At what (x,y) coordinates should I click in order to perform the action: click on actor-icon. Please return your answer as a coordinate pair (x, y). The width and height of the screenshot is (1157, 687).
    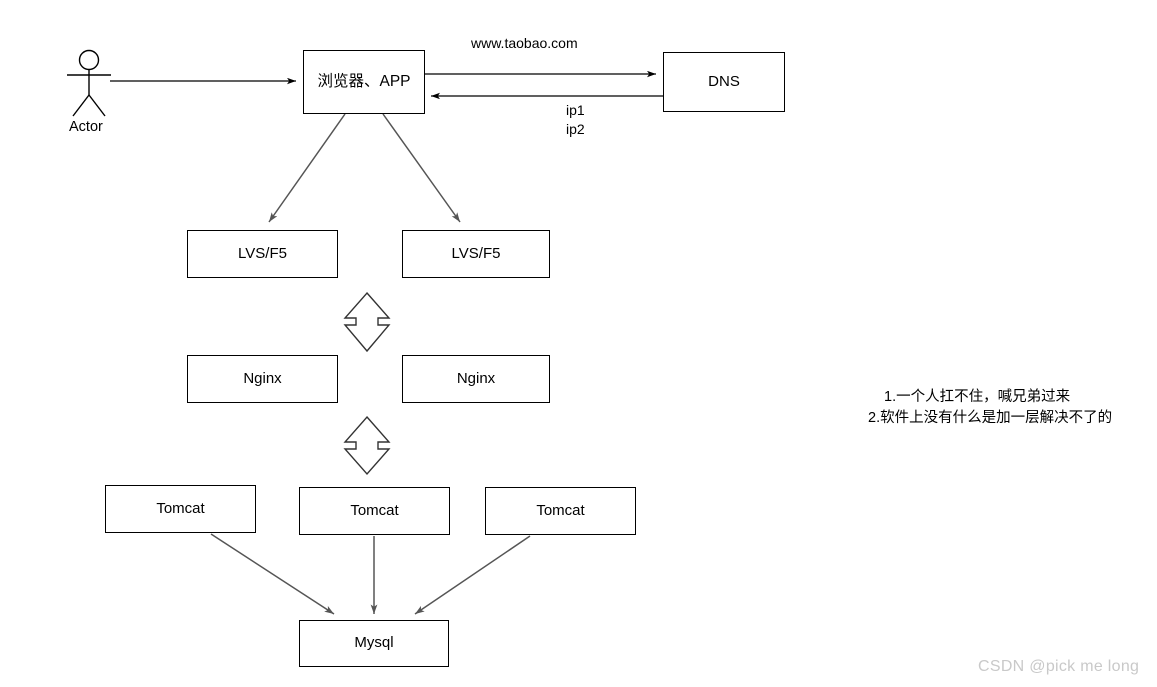
    Looking at the image, I should click on (89, 83).